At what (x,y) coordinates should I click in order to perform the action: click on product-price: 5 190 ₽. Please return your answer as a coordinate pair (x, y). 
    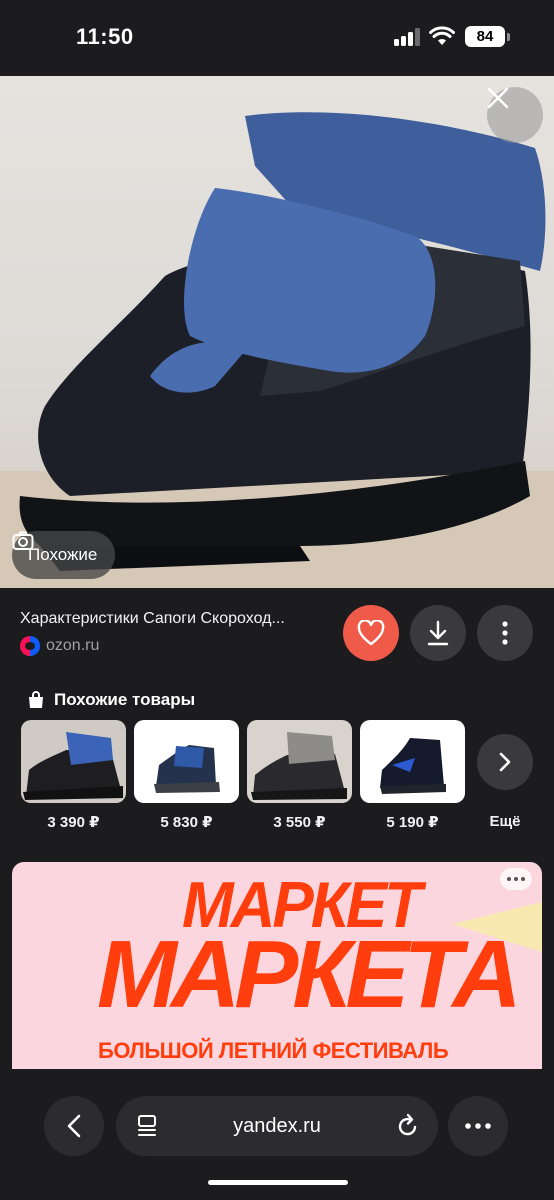
    Looking at the image, I should click on (412, 822).